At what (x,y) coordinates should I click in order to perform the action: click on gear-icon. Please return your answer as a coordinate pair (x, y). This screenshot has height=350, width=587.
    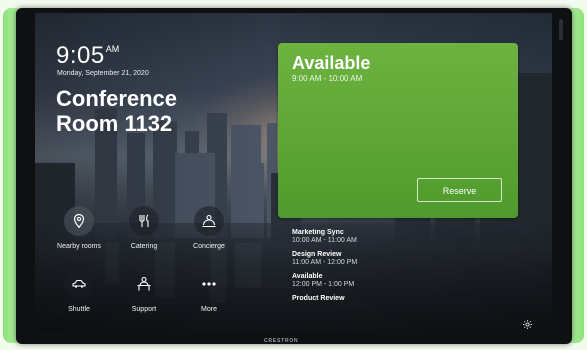
    Looking at the image, I should click on (527, 324).